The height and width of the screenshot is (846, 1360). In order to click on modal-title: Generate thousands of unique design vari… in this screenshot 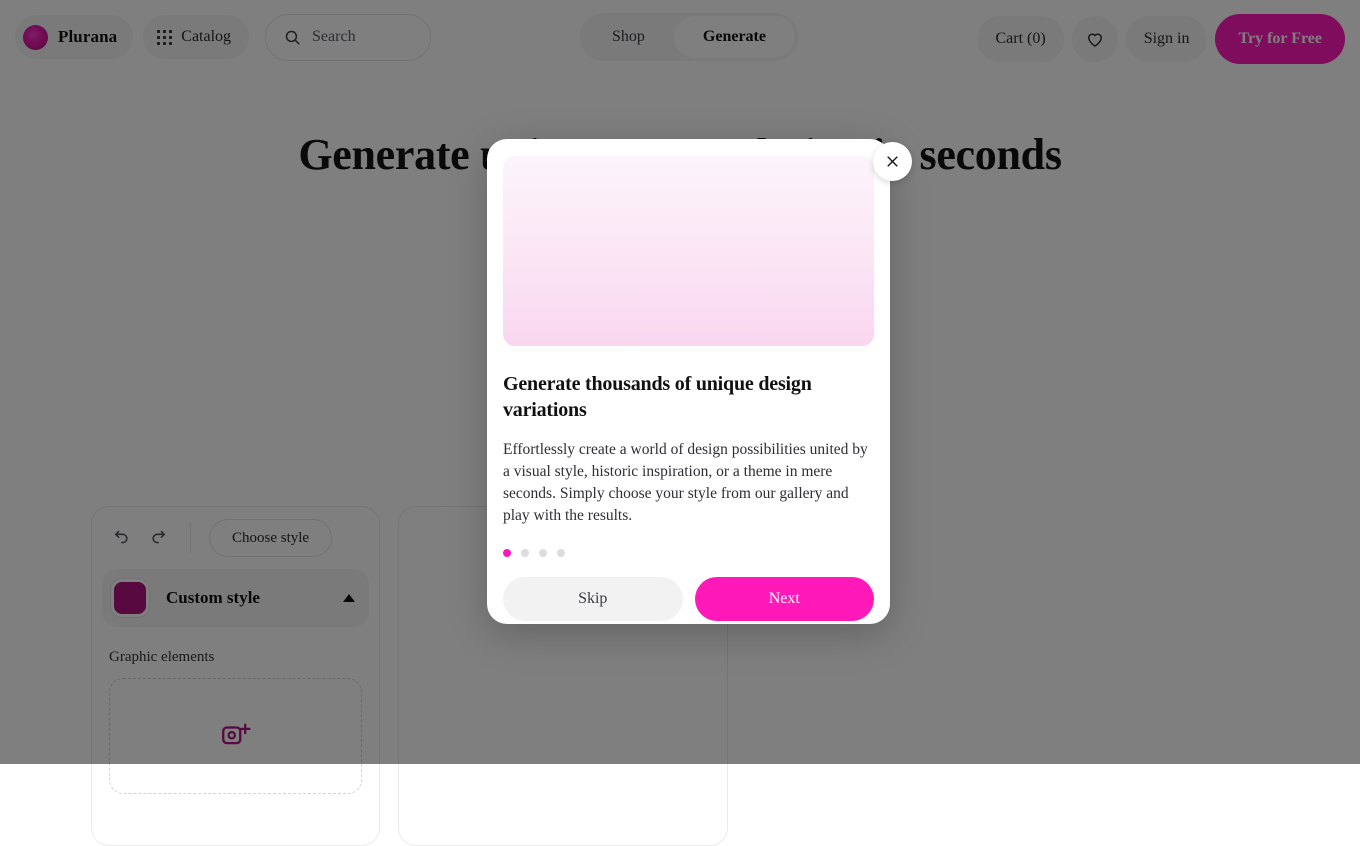, I will do `click(688, 397)`.